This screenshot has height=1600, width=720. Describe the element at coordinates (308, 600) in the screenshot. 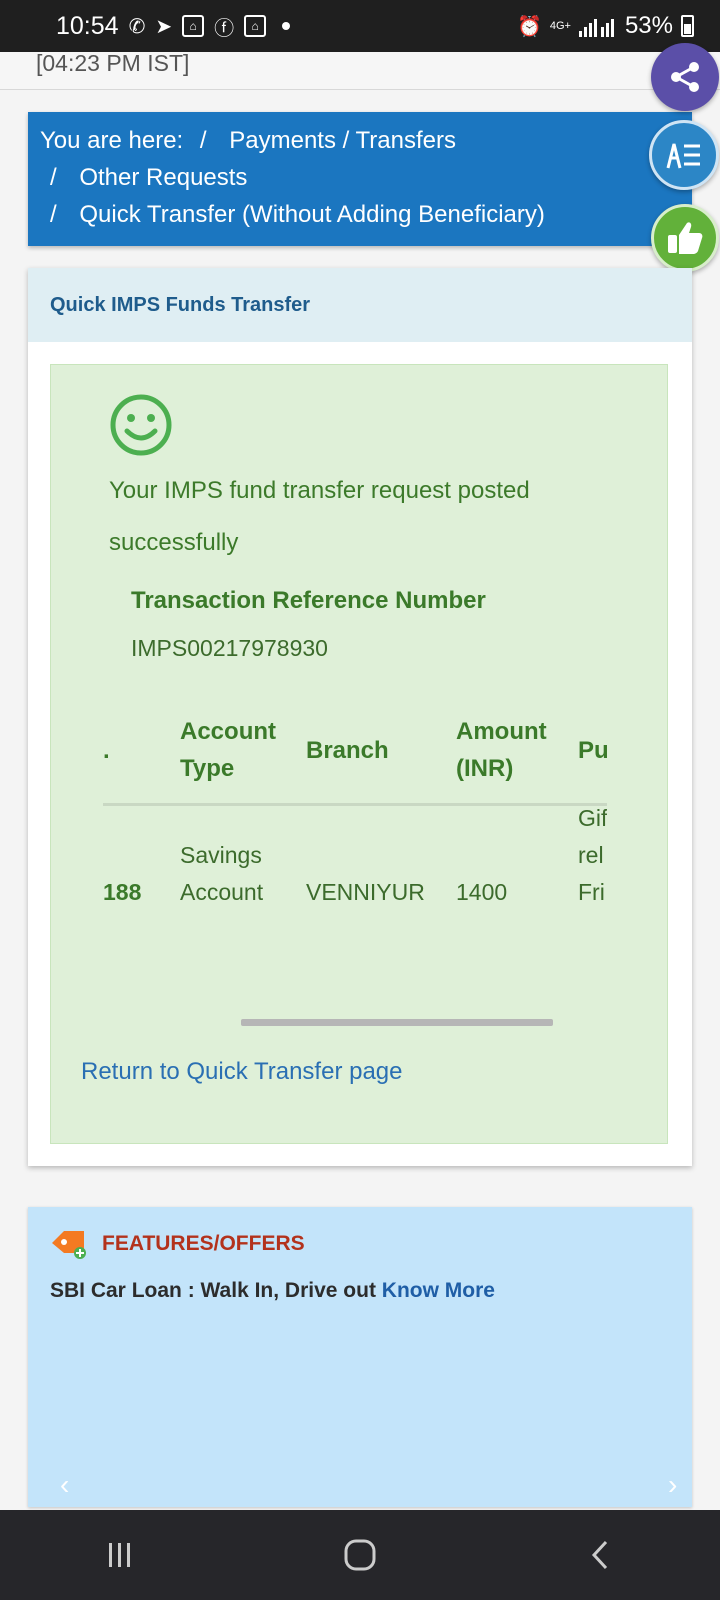

I see `reference-label: Transaction Reference Number` at that location.